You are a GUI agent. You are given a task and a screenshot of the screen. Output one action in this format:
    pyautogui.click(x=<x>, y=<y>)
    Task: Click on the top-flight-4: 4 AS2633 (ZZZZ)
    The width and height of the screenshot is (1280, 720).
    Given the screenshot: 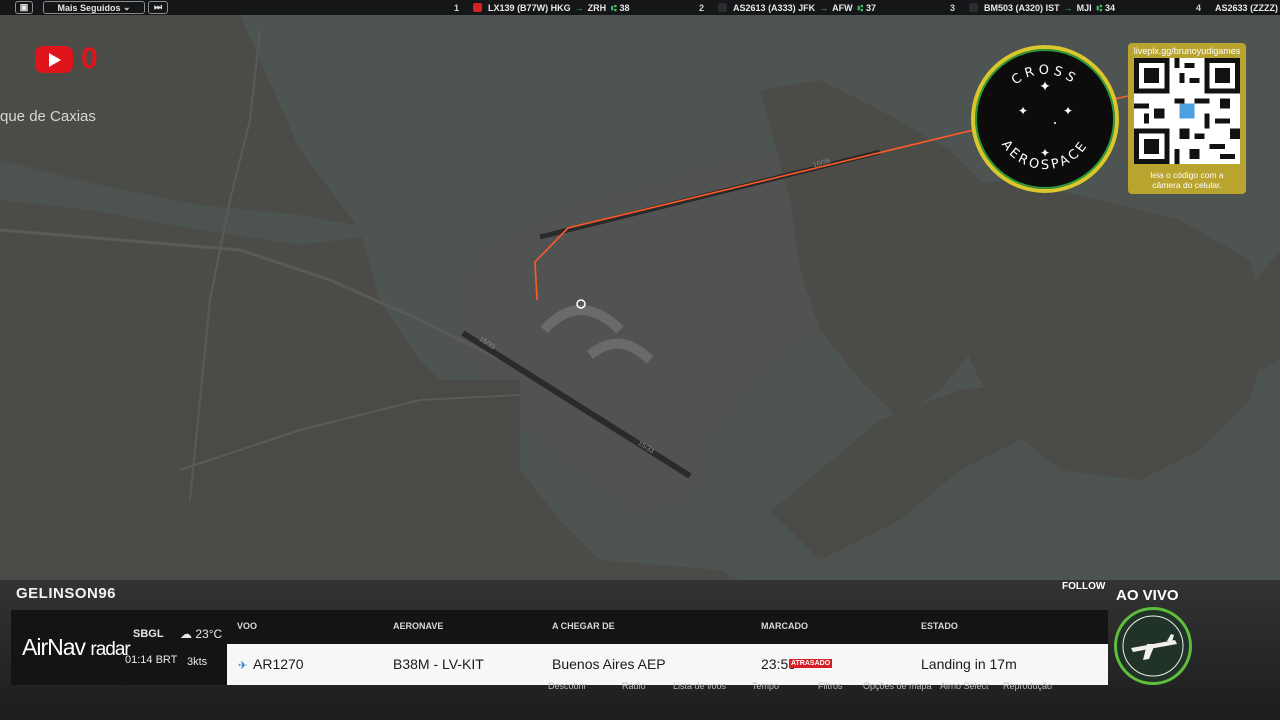 What is the action you would take?
    pyautogui.click(x=1237, y=7)
    